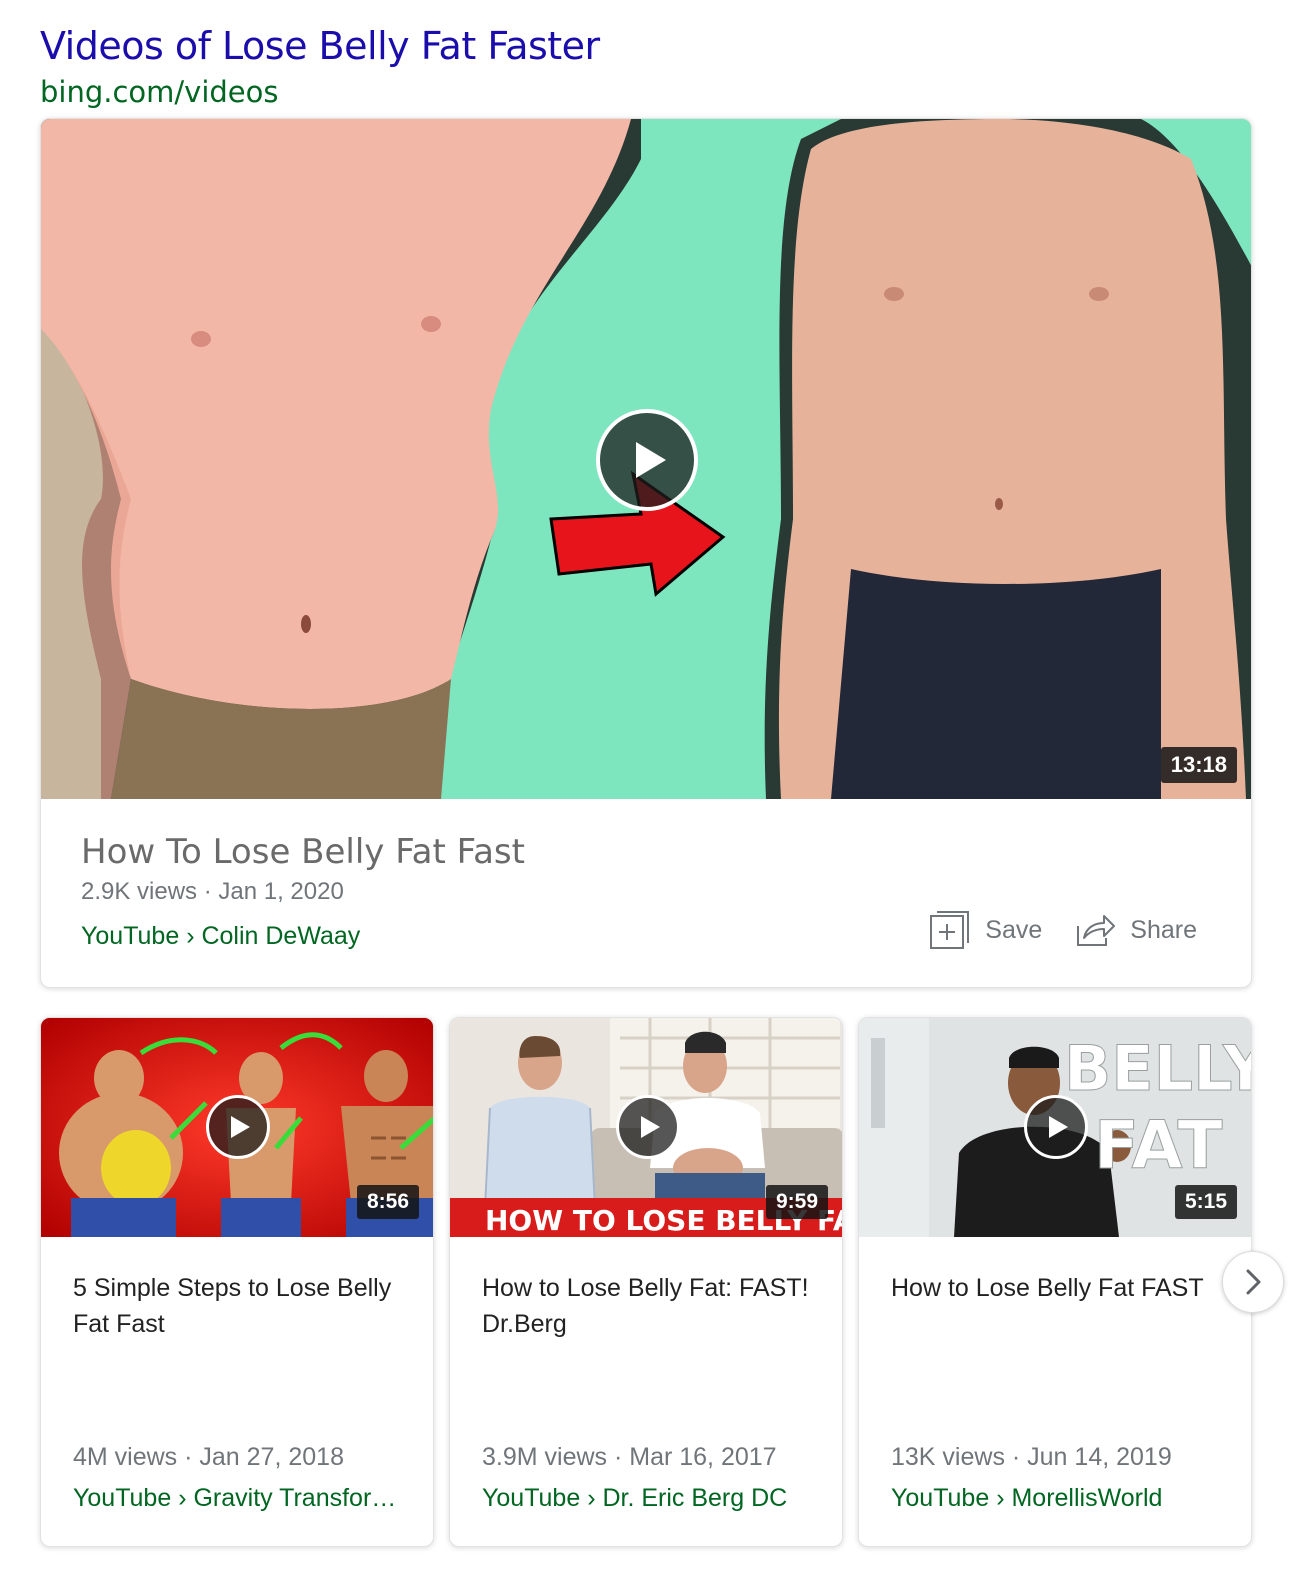 This screenshot has height=1572, width=1296. What do you see at coordinates (1061, 1498) in the screenshot?
I see `video-source: YouTube › MorellisWorld` at bounding box center [1061, 1498].